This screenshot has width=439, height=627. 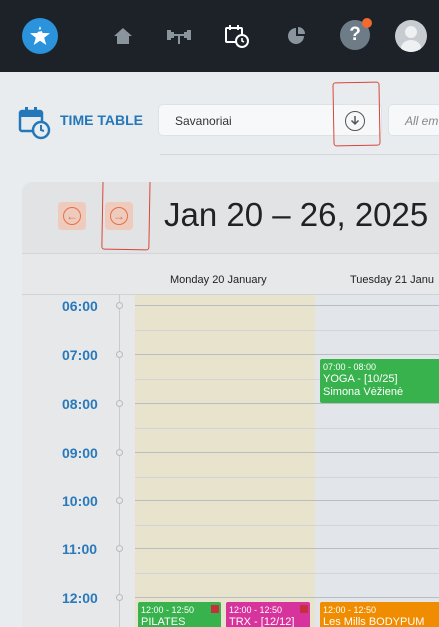 I want to click on event-trainer: Simona Vėžienė, so click(x=363, y=392).